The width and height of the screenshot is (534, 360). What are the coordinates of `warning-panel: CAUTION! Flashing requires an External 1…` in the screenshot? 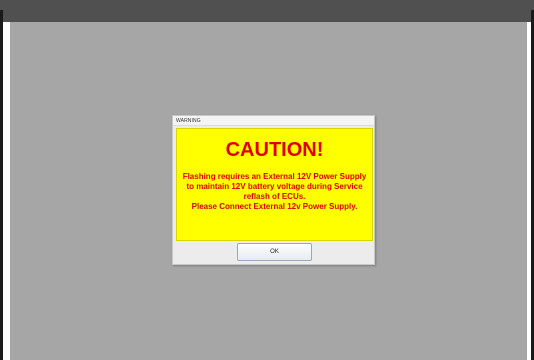 It's located at (274, 184).